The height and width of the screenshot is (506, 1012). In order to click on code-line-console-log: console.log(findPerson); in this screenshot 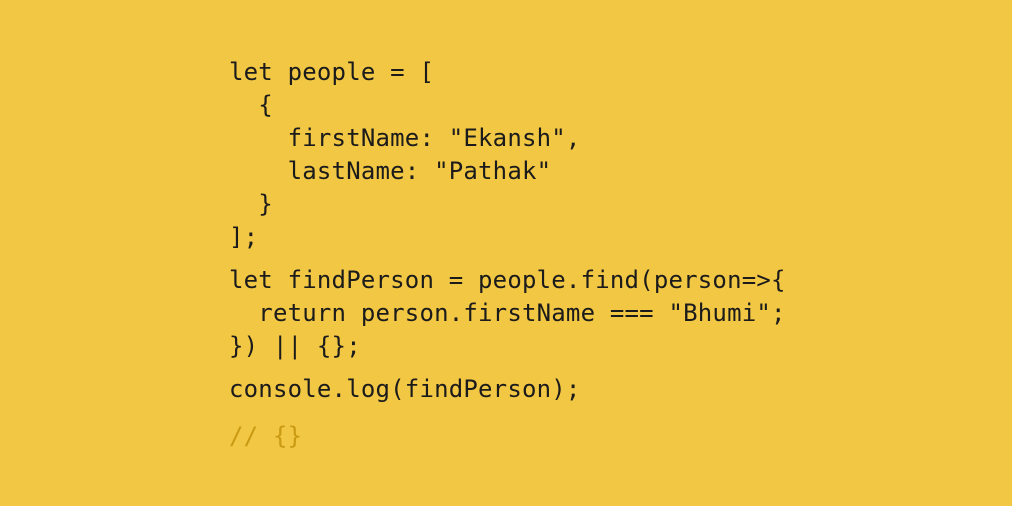, I will do `click(405, 389)`.